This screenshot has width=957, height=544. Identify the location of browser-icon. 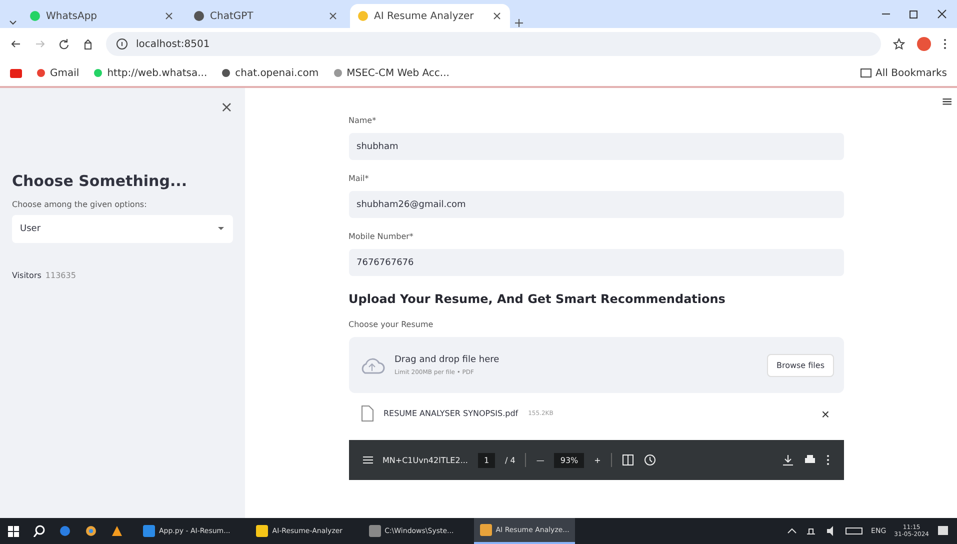
(91, 531).